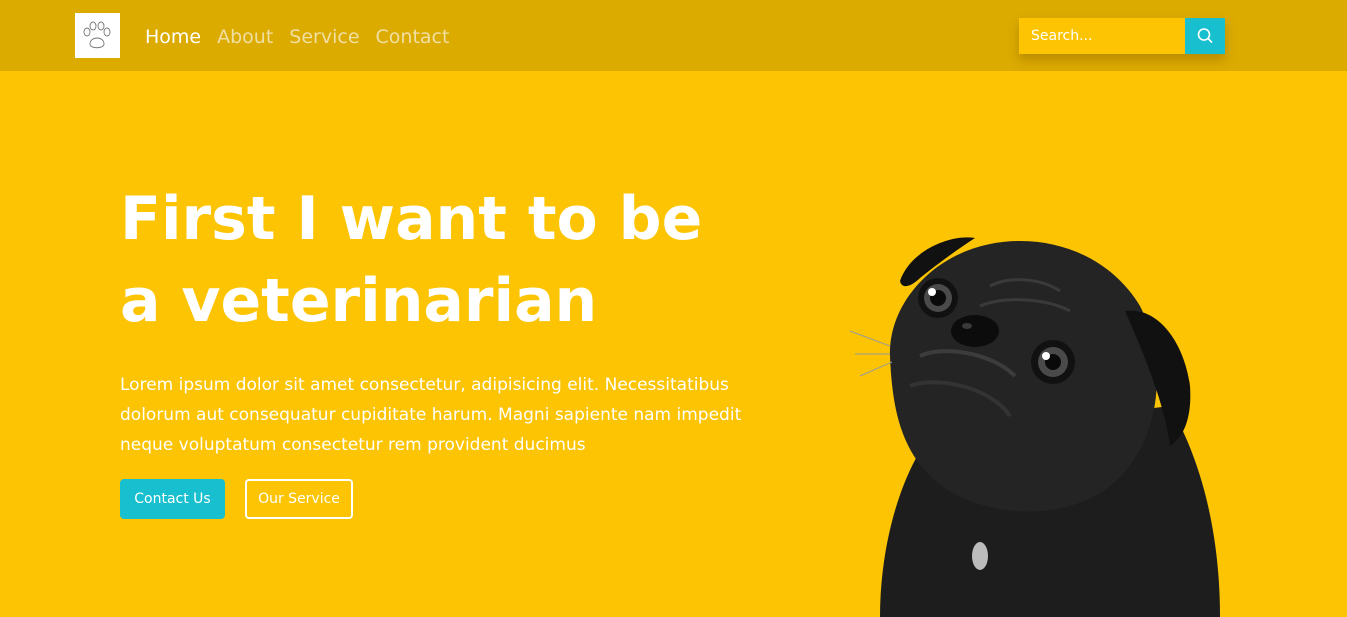 This screenshot has width=1347, height=617. I want to click on search-icon, so click(1205, 36).